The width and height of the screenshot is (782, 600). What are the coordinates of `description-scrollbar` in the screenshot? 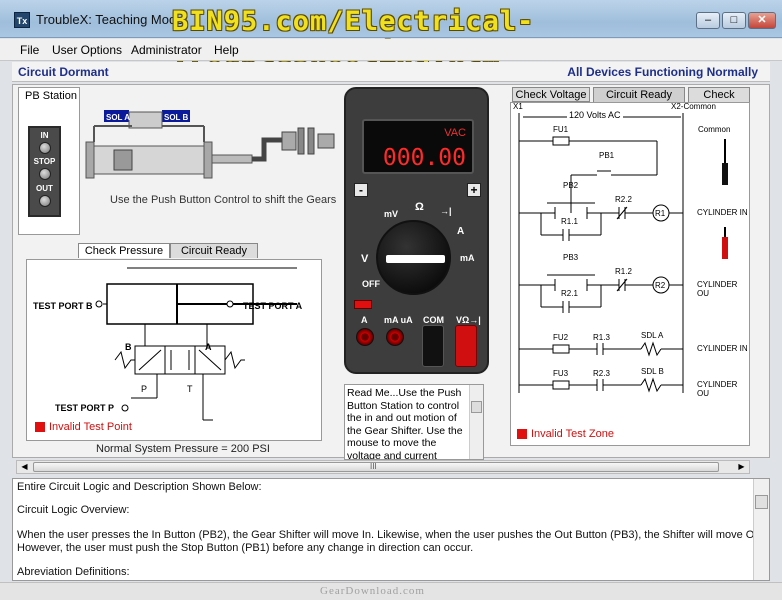 It's located at (761, 529).